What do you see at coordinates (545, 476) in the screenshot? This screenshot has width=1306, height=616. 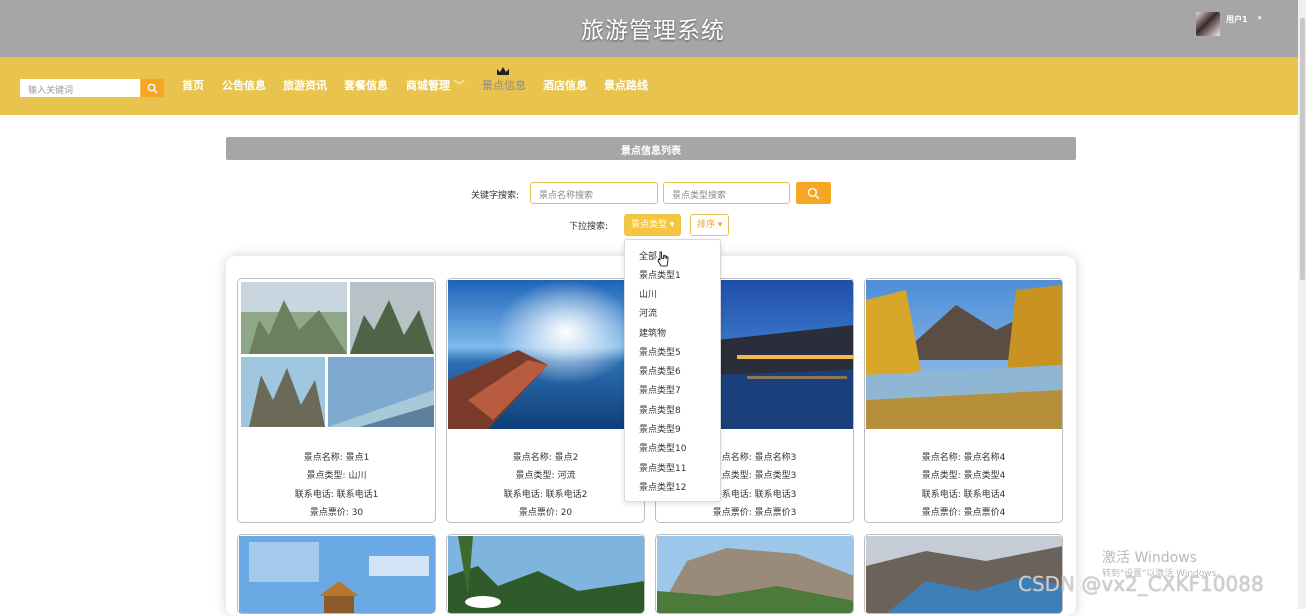 I see `scenic-type: 景点类型: 河流` at bounding box center [545, 476].